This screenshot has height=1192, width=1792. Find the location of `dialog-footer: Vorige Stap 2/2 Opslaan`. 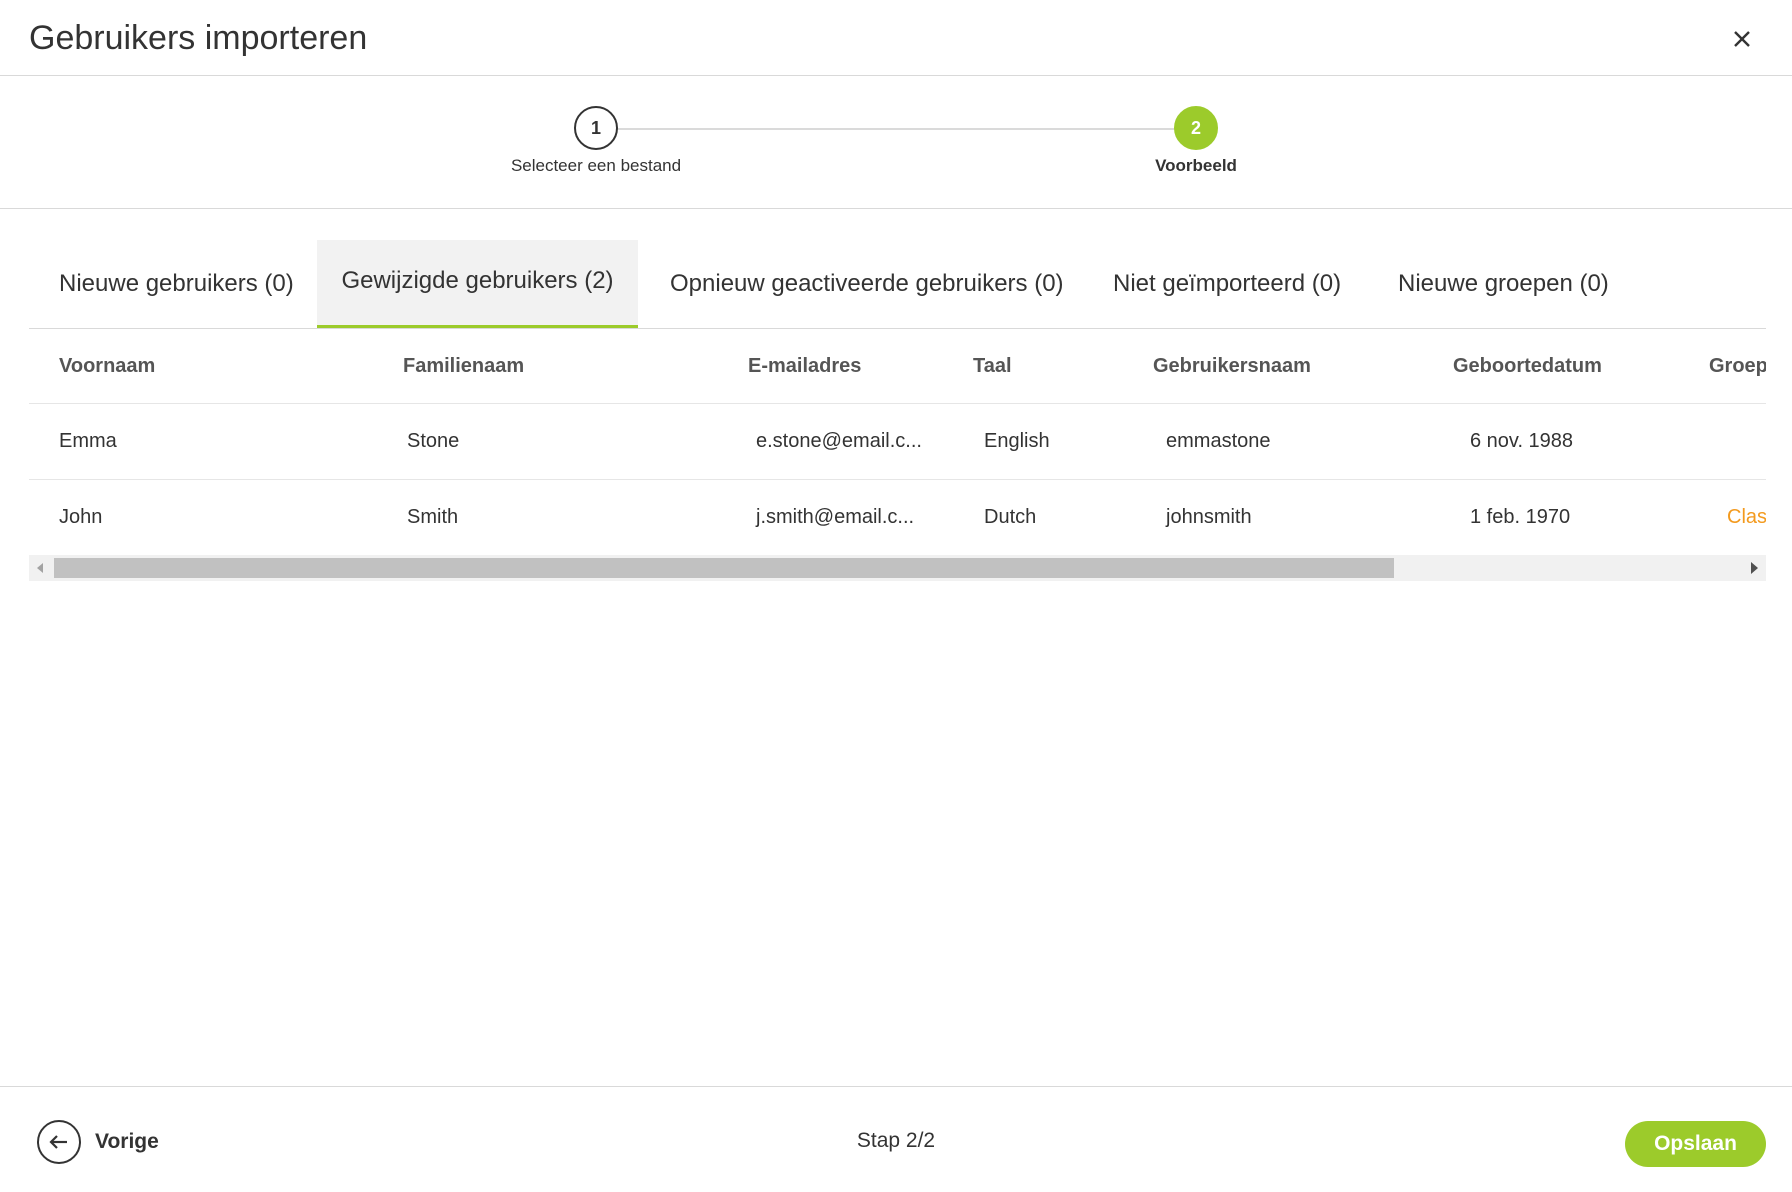

dialog-footer: Vorige Stap 2/2 Opslaan is located at coordinates (896, 1139).